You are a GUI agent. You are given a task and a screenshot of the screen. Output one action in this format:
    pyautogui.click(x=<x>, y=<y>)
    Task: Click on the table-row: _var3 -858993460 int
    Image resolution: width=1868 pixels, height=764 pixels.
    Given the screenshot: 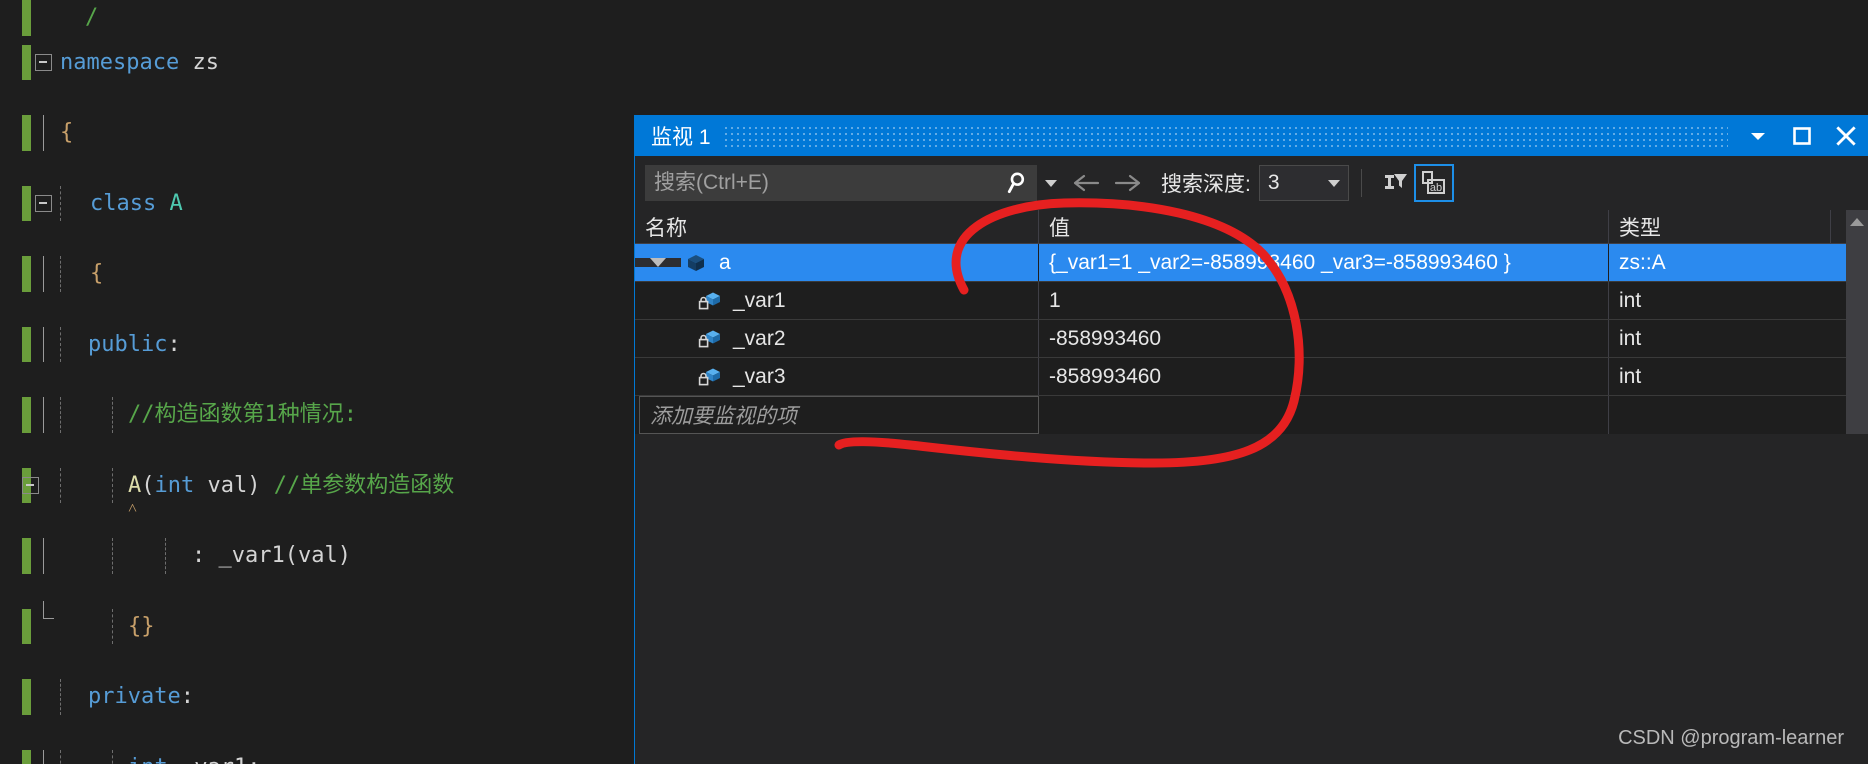 What is the action you would take?
    pyautogui.click(x=1251, y=377)
    